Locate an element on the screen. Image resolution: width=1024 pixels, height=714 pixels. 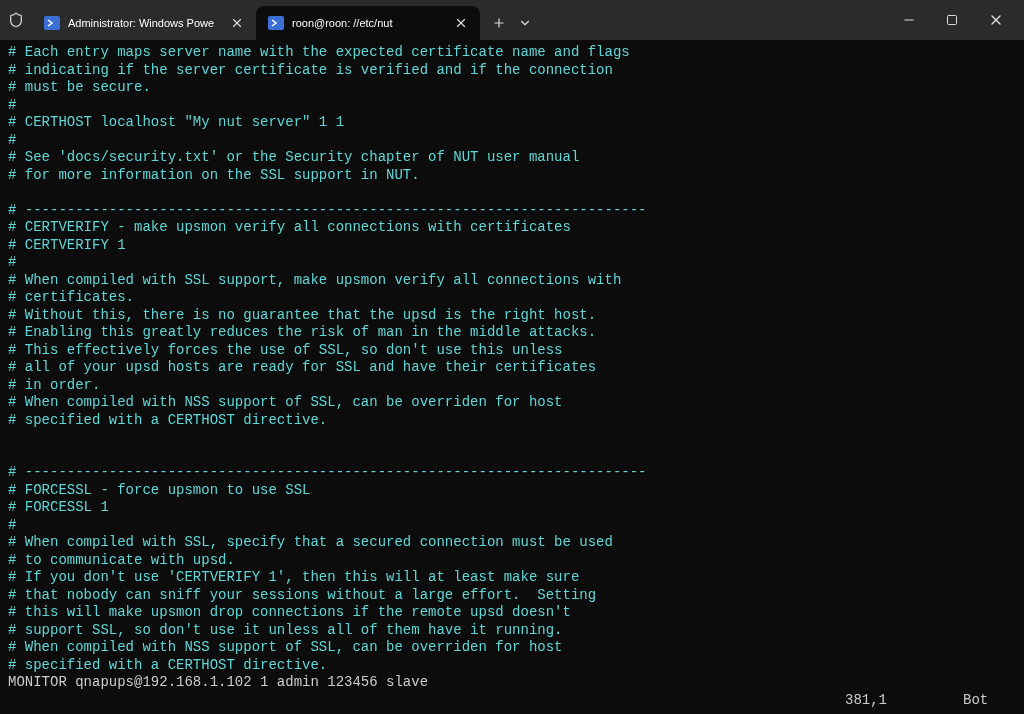
comment-line: # this will make upsmon drop connections if the remote upsd doesn't is located at coordinates (289, 613).